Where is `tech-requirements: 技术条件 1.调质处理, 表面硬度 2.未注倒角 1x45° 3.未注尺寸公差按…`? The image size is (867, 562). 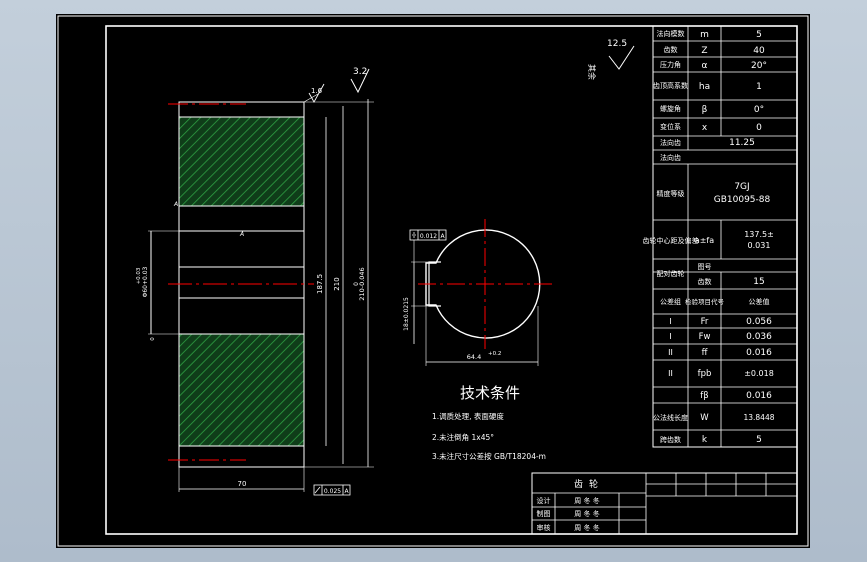
tech-requirements: 技术条件 1.调质处理, 表面硬度 2.未注倒角 1x45° 3.未注尺寸公差按… is located at coordinates (489, 422).